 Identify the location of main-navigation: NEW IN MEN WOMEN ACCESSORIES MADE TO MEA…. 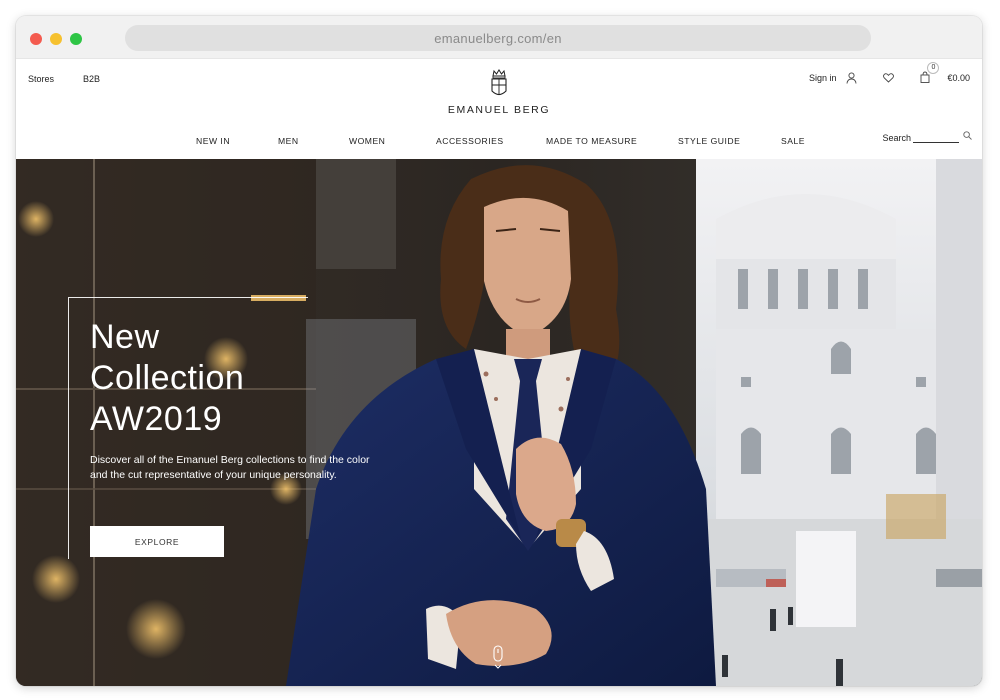
(499, 143).